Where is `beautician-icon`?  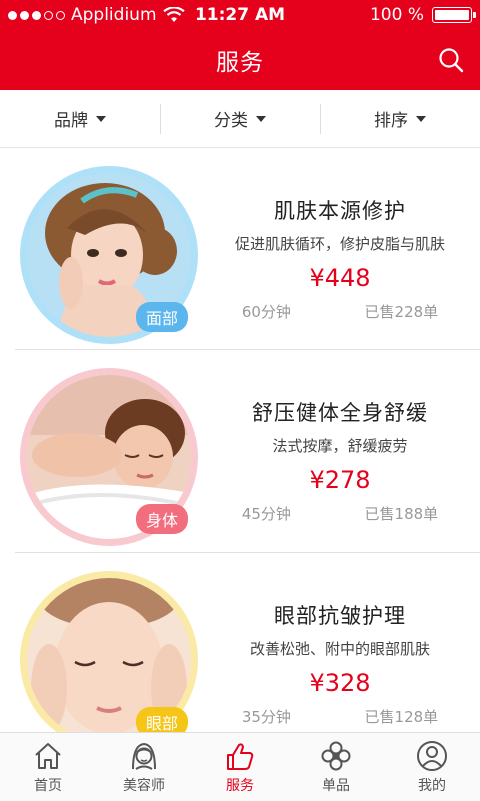
beautician-icon is located at coordinates (144, 756).